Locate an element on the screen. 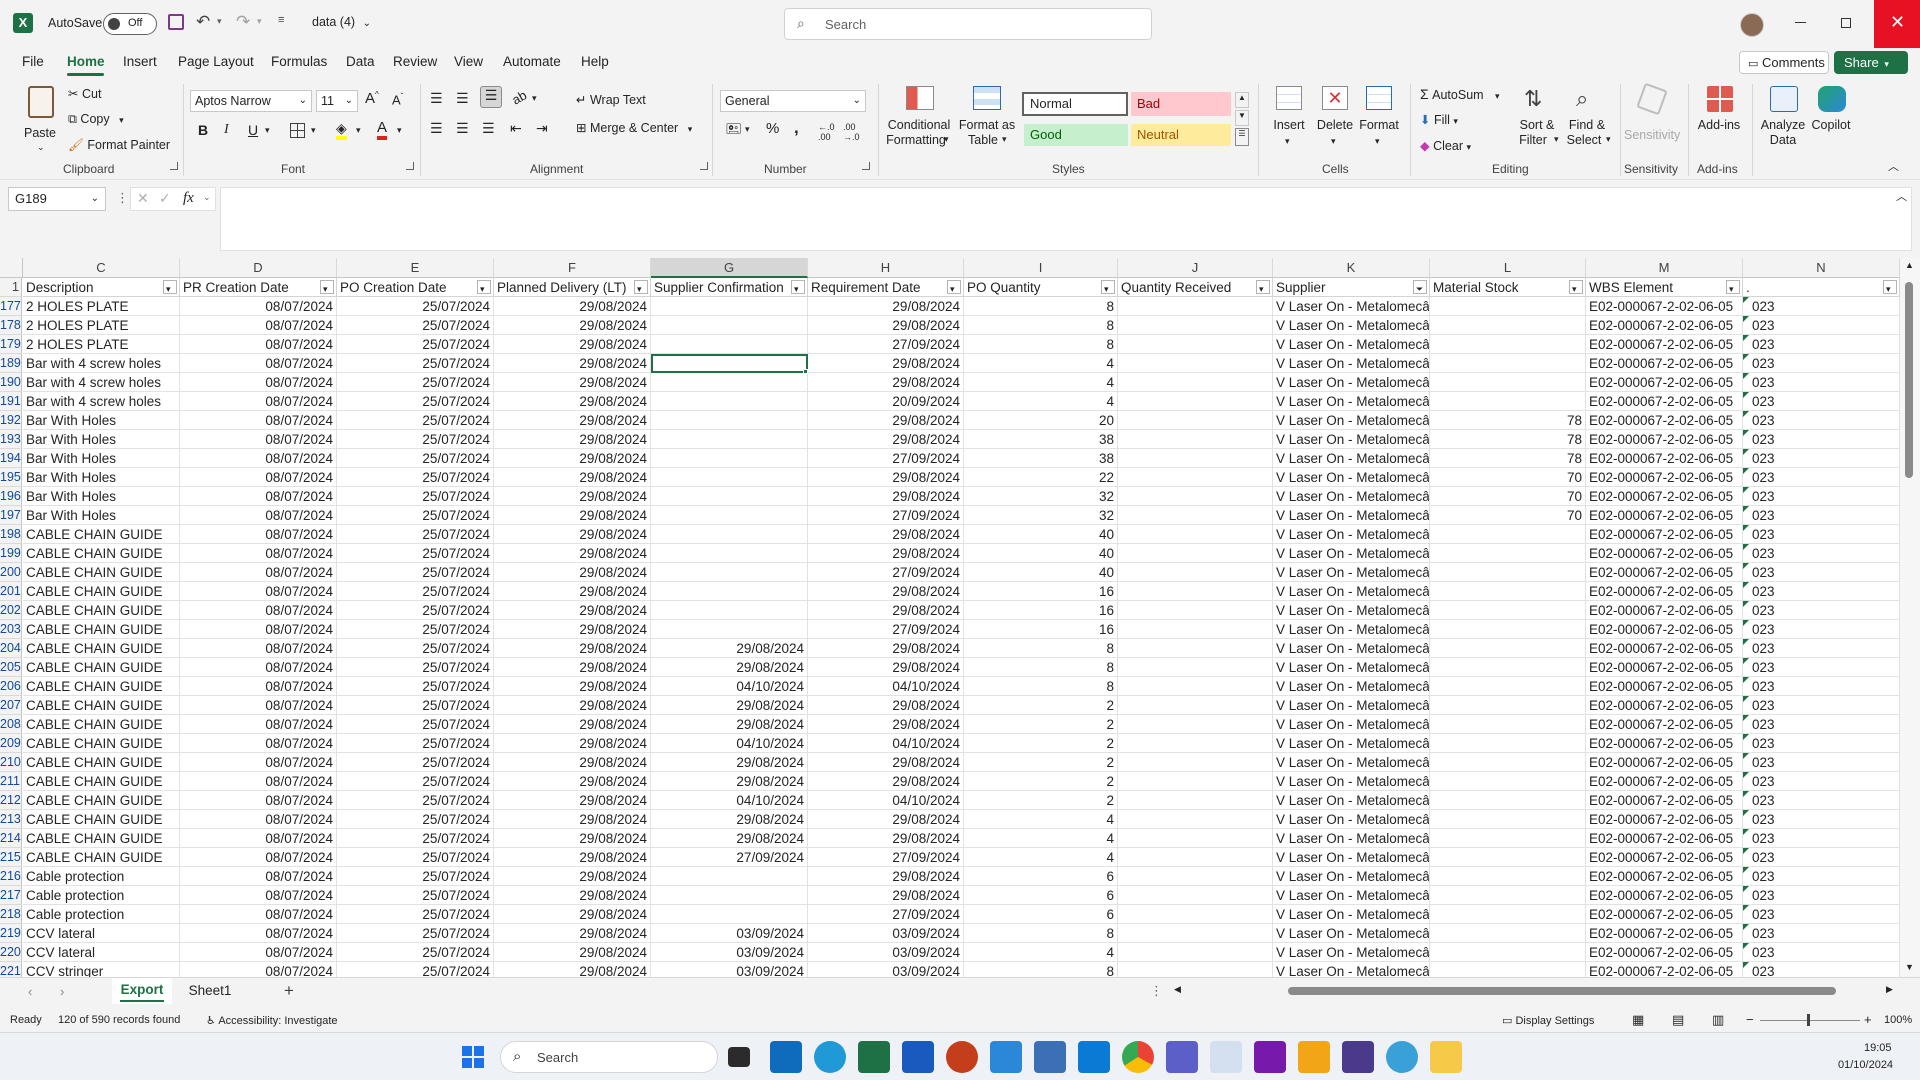 The width and height of the screenshot is (1920, 1080). styles-scroll-down-icon: ▼ is located at coordinates (1242, 118).